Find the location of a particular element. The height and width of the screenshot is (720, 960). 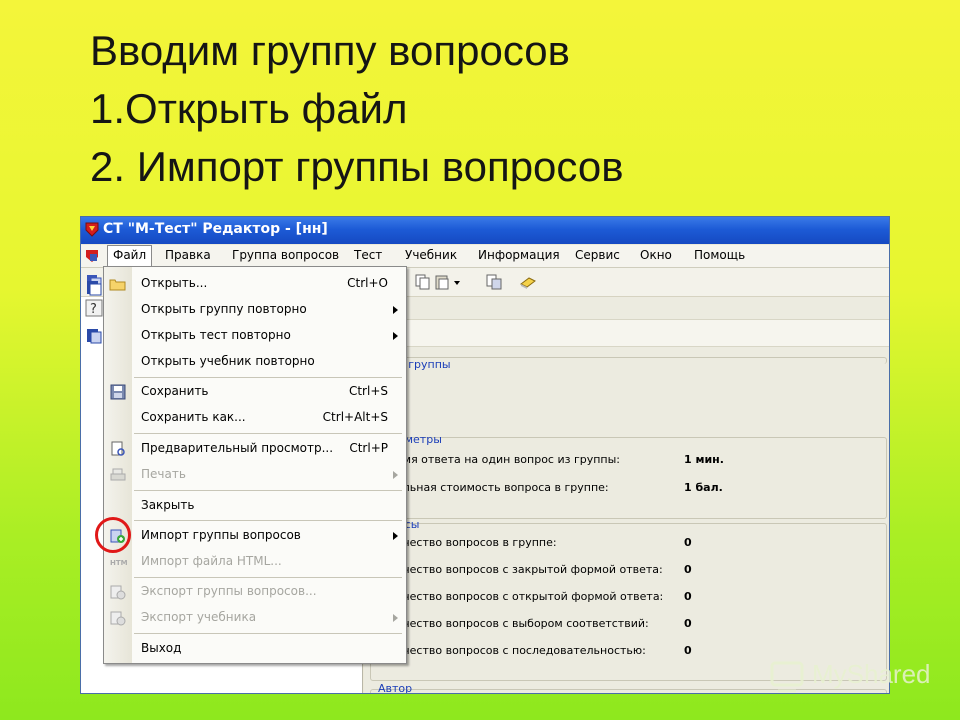

open-form-value: 0 is located at coordinates (688, 596).